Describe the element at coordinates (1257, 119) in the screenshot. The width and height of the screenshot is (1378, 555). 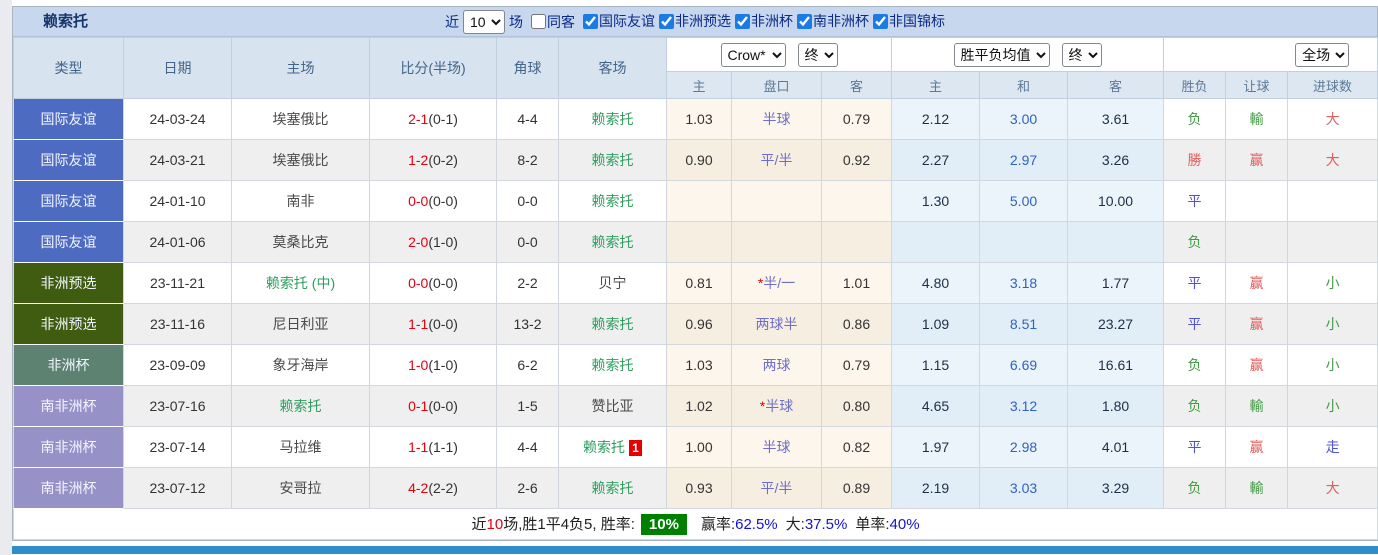
I see `result-handicap: 輸` at that location.